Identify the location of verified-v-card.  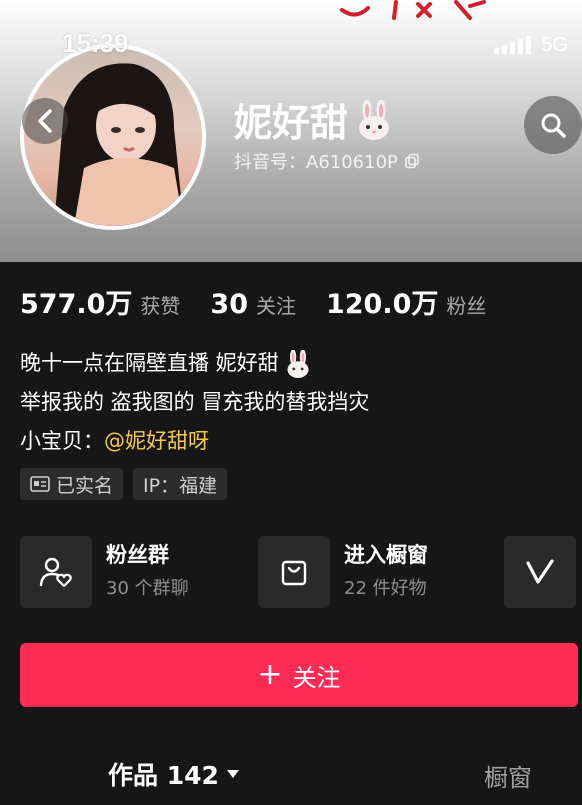
(540, 572).